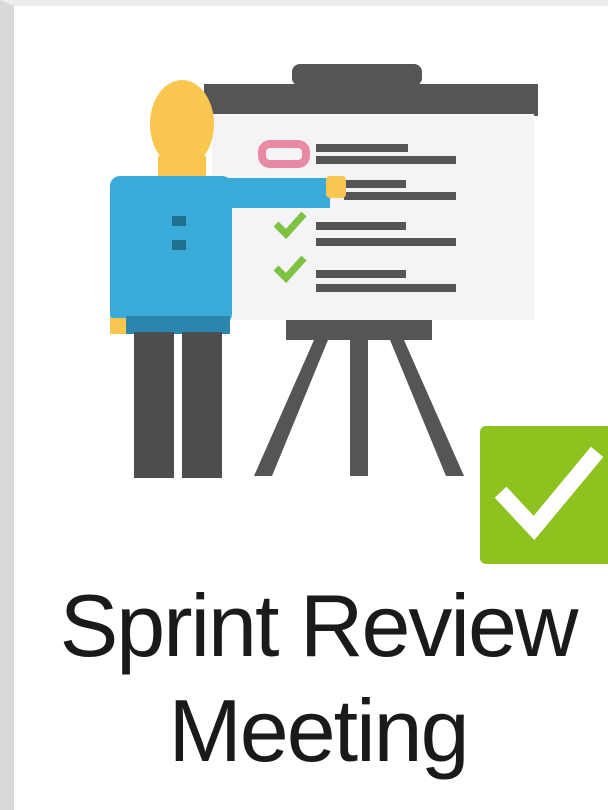 This screenshot has width=608, height=810. Describe the element at coordinates (318, 730) in the screenshot. I see `tile-label-line2: Meeting` at that location.